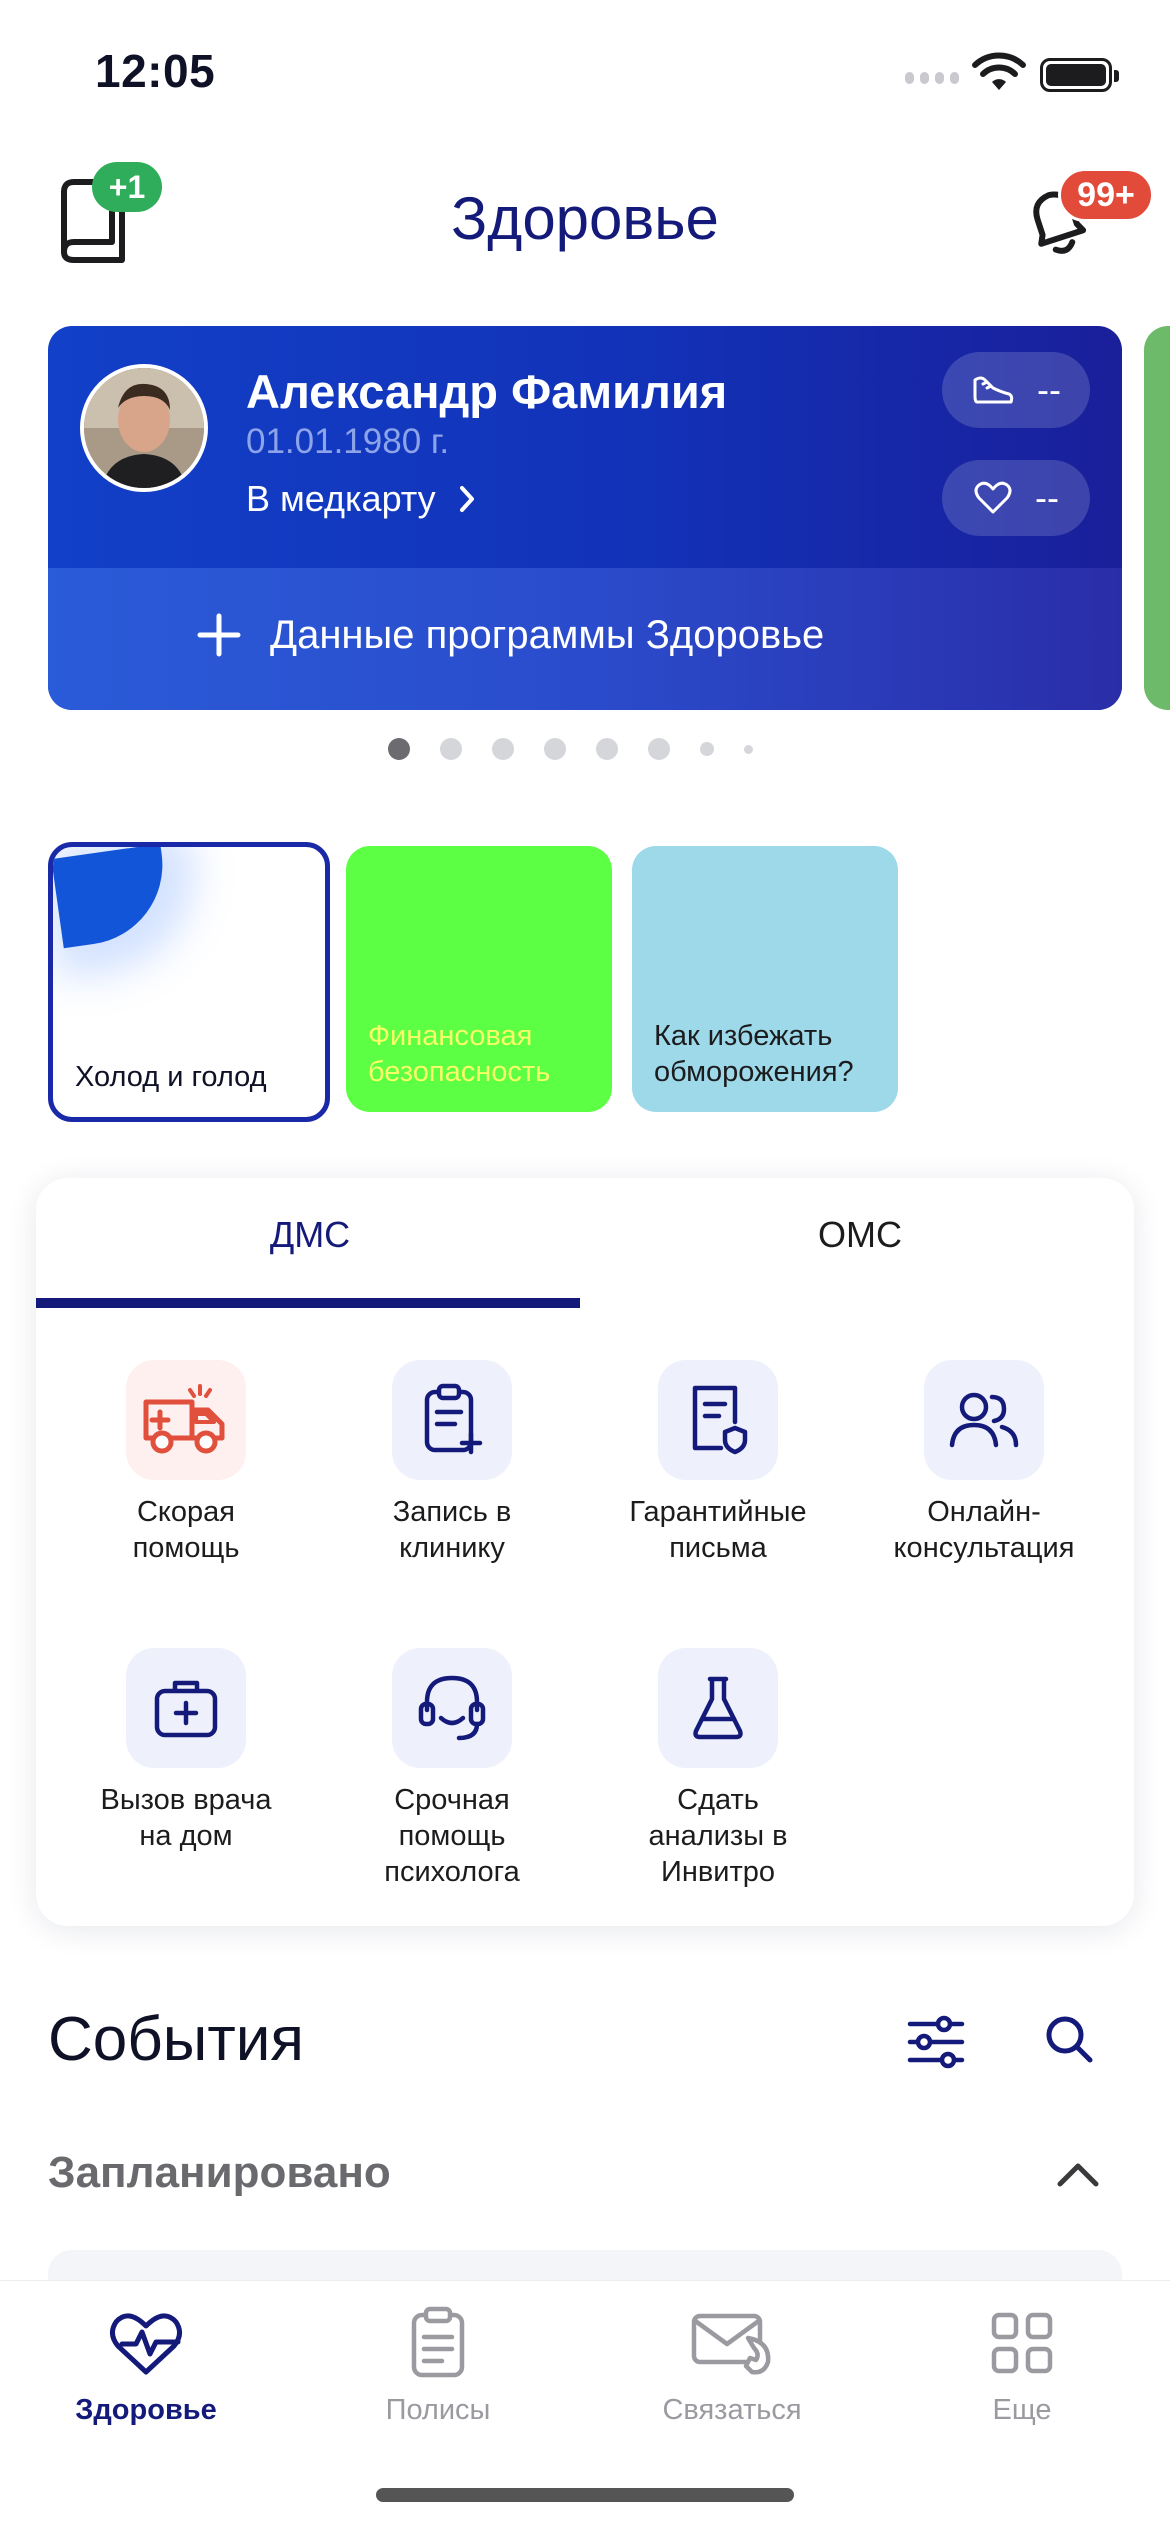  What do you see at coordinates (1047, 497) in the screenshot?
I see `heart-value: --` at bounding box center [1047, 497].